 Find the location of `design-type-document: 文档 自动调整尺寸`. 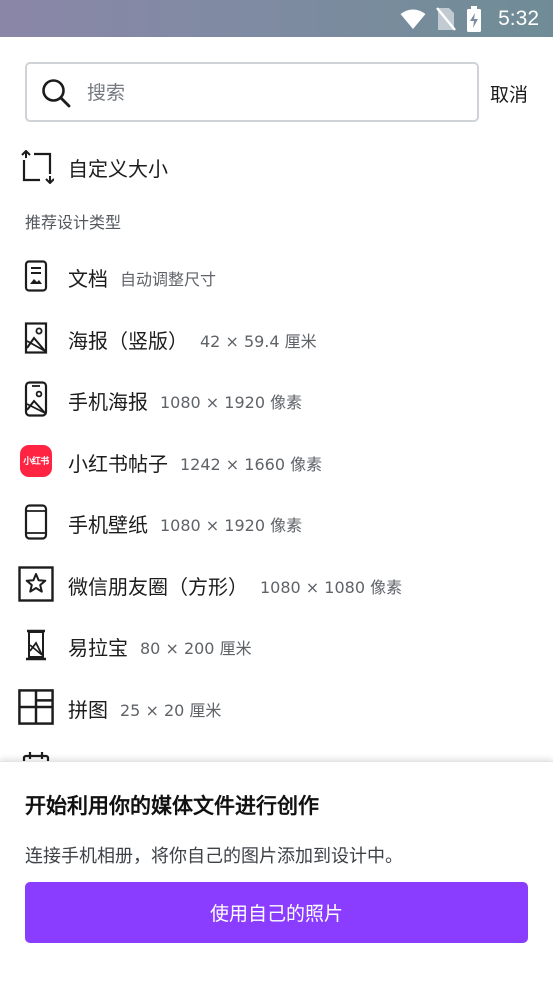

design-type-document: 文档 自动调整尺寸 is located at coordinates (276, 276).